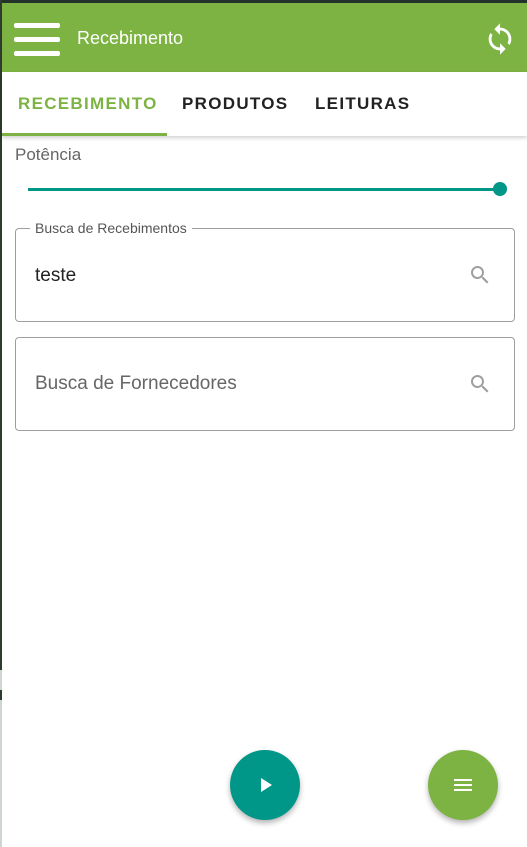 The image size is (527, 847). Describe the element at coordinates (84, 134) in the screenshot. I see `active-tab-indicator` at that location.